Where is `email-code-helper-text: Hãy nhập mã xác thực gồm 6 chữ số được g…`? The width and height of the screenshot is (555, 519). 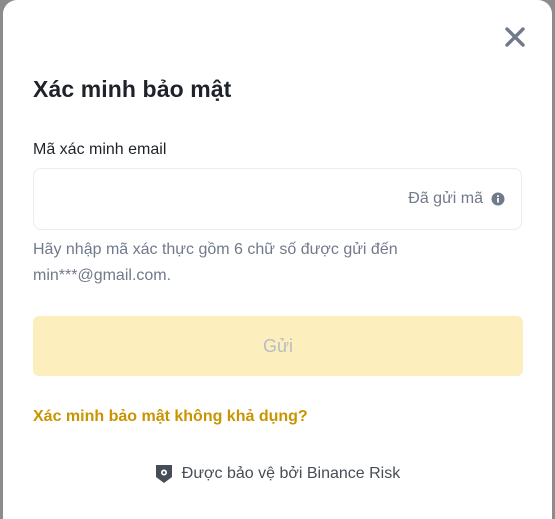 email-code-helper-text: Hãy nhập mã xác thực gồm 6 chữ số được g… is located at coordinates (215, 262).